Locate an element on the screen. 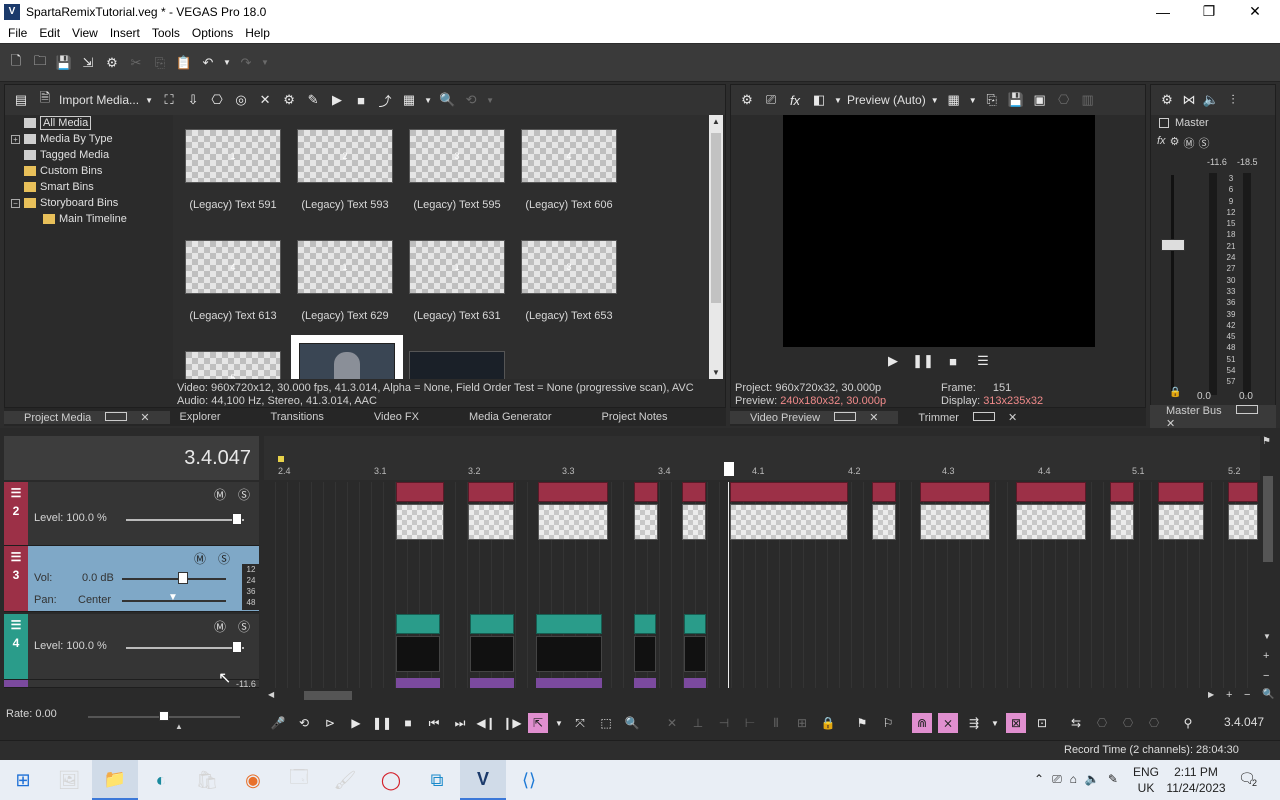 This screenshot has width=1280, height=800. device-icon: ⎚ is located at coordinates (771, 100).